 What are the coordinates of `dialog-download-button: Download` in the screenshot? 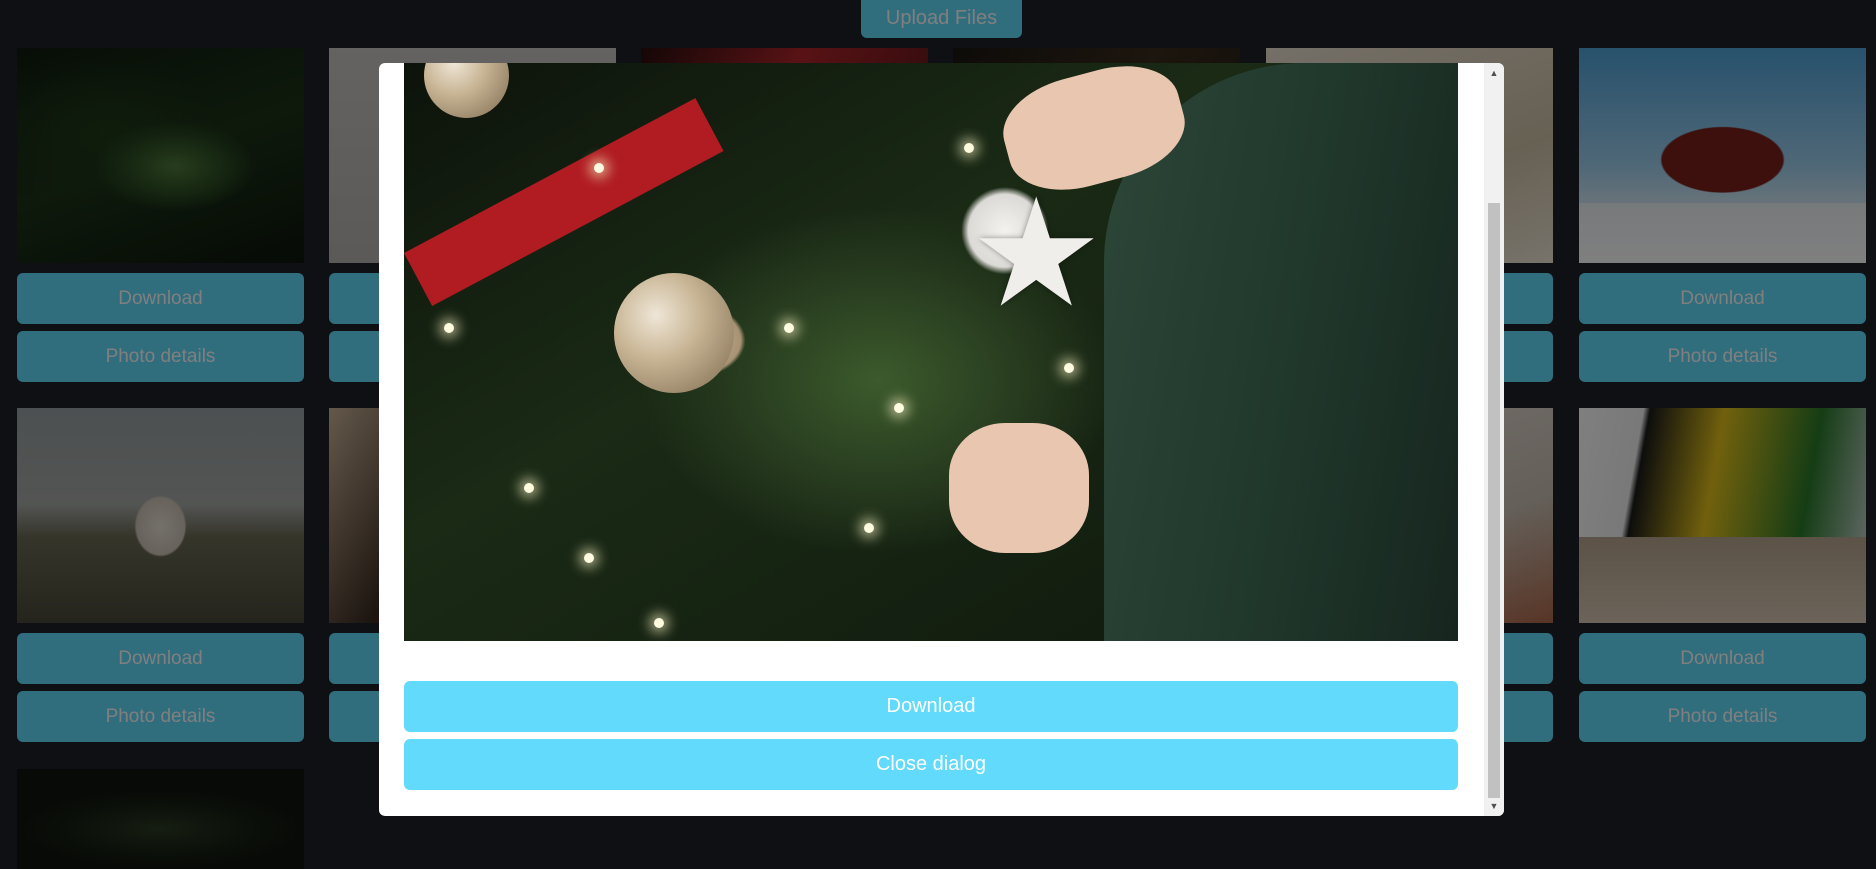 It's located at (931, 706).